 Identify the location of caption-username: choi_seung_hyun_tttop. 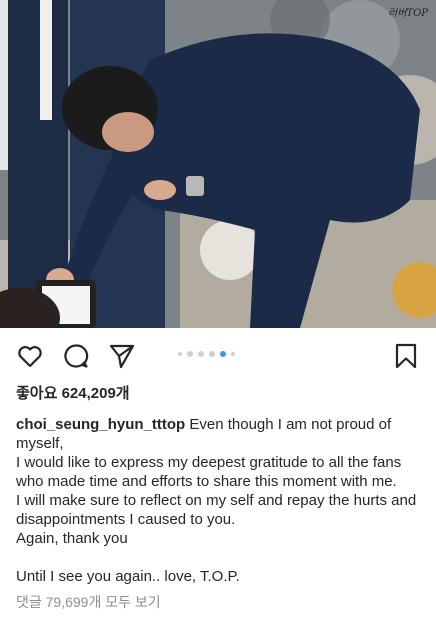
(100, 424).